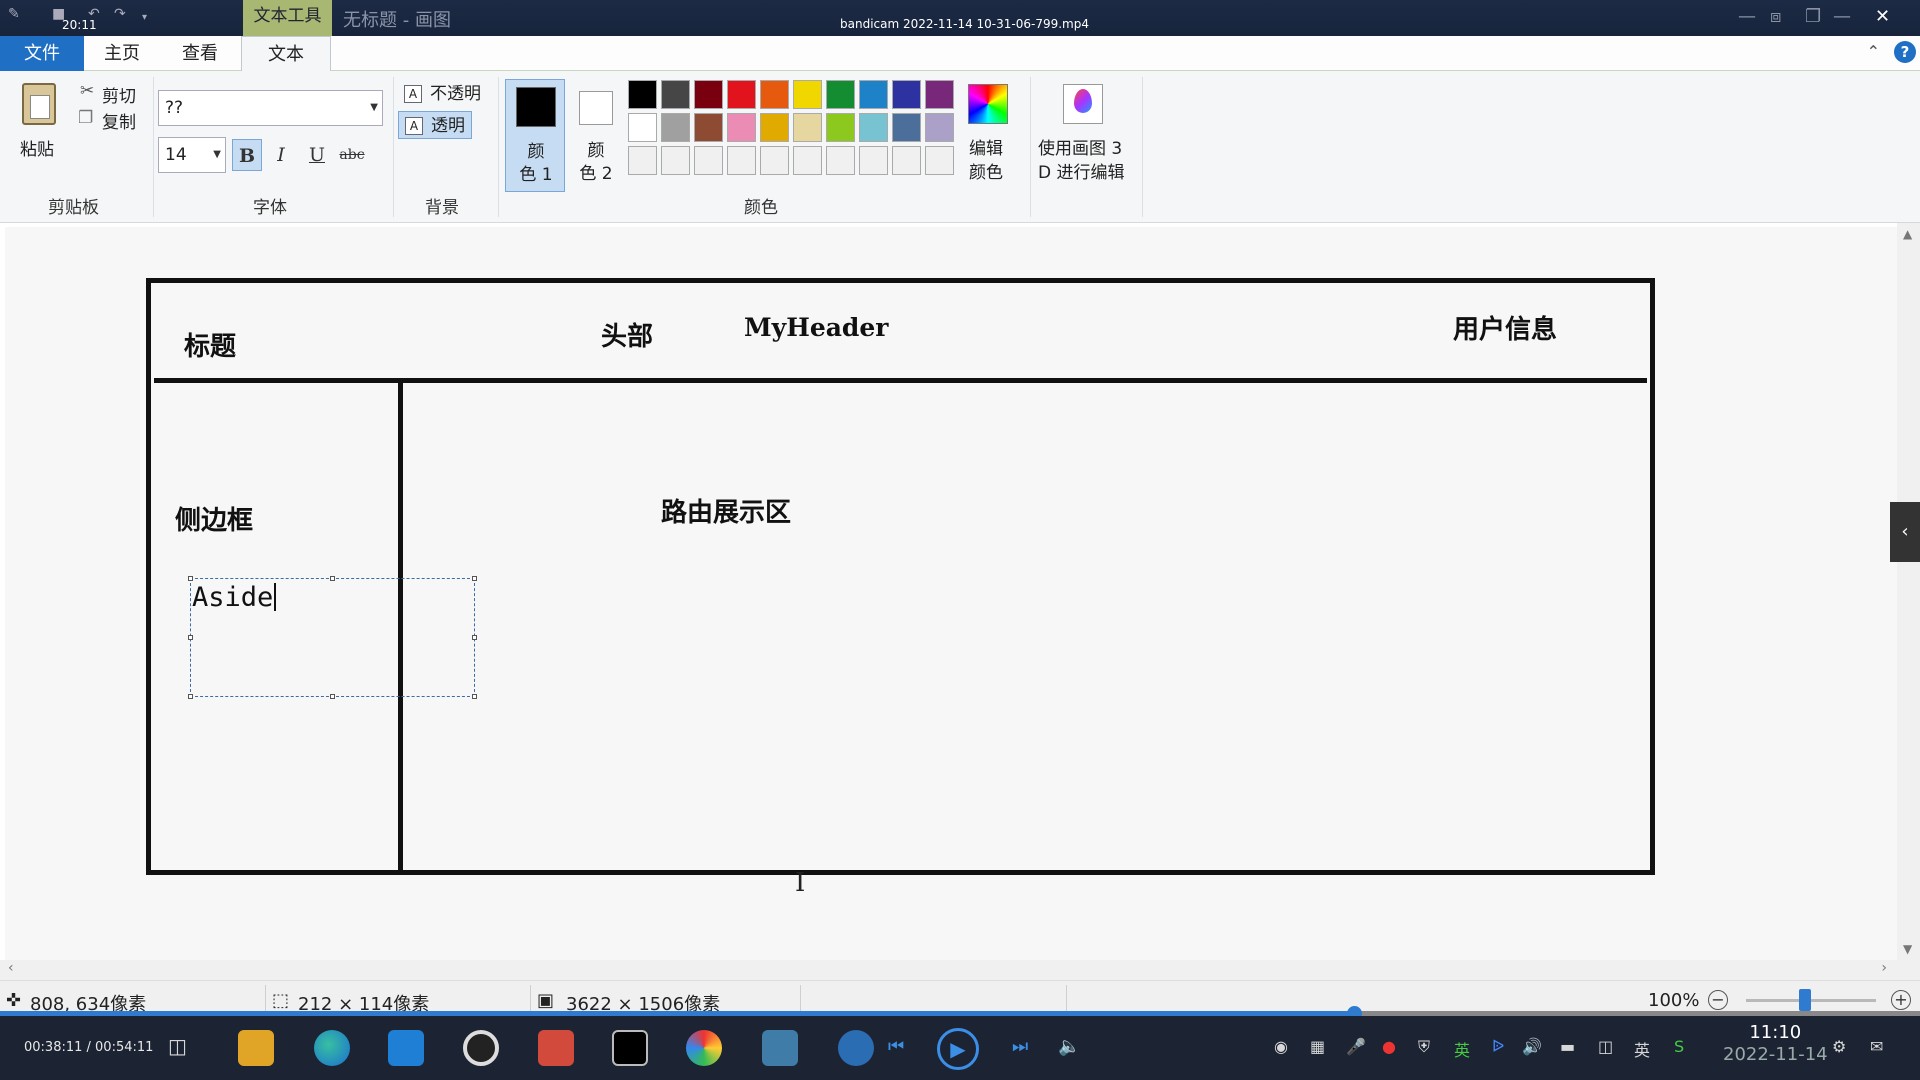  What do you see at coordinates (200, 53) in the screenshot?
I see `tab-view: 查看` at bounding box center [200, 53].